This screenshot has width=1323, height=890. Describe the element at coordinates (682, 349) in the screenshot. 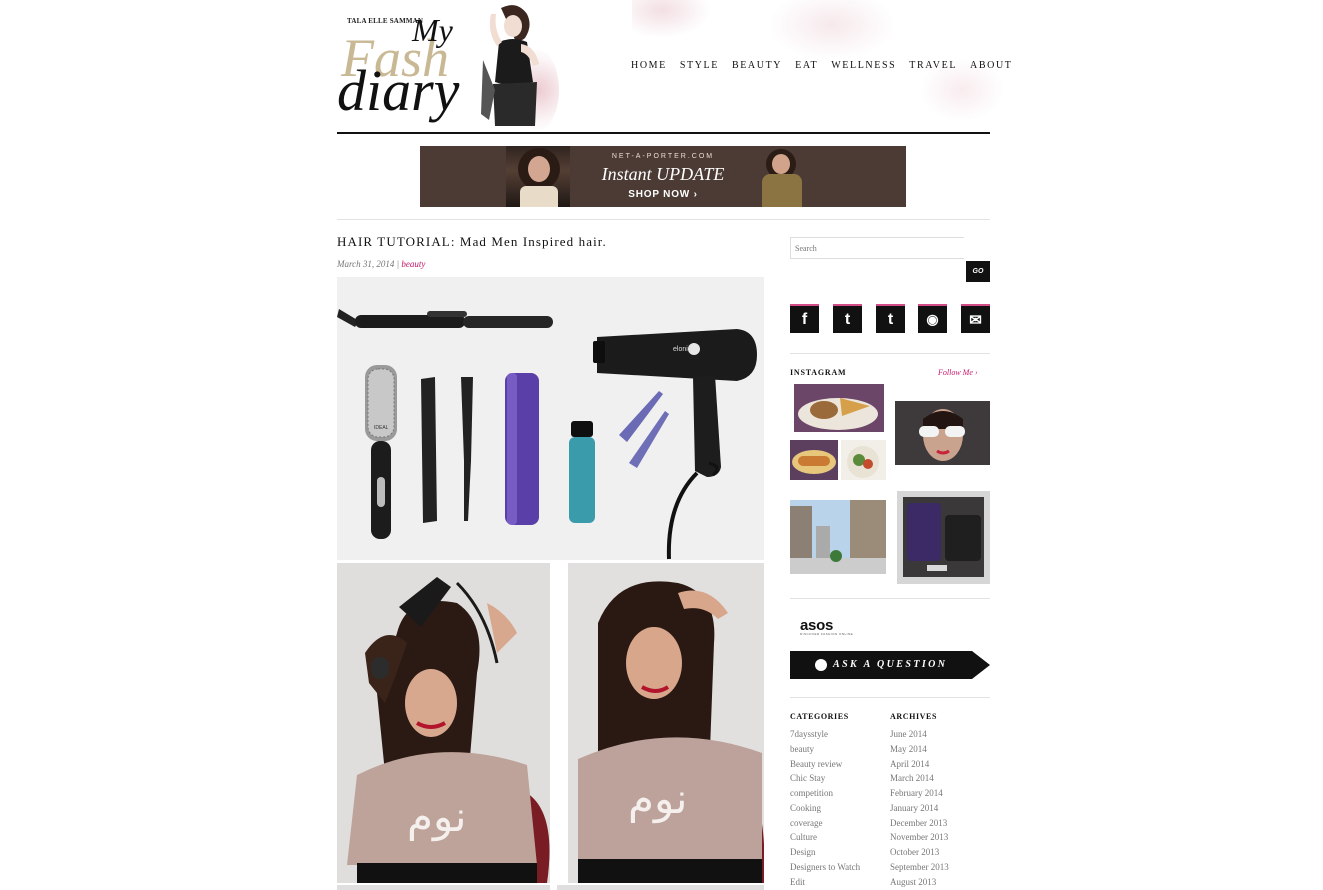

I see `dryer-brand: elonic` at that location.